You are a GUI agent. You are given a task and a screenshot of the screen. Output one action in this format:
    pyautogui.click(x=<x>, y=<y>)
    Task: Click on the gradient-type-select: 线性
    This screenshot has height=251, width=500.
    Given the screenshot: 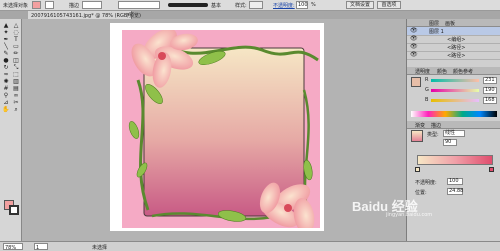 What is the action you would take?
    pyautogui.click(x=454, y=133)
    